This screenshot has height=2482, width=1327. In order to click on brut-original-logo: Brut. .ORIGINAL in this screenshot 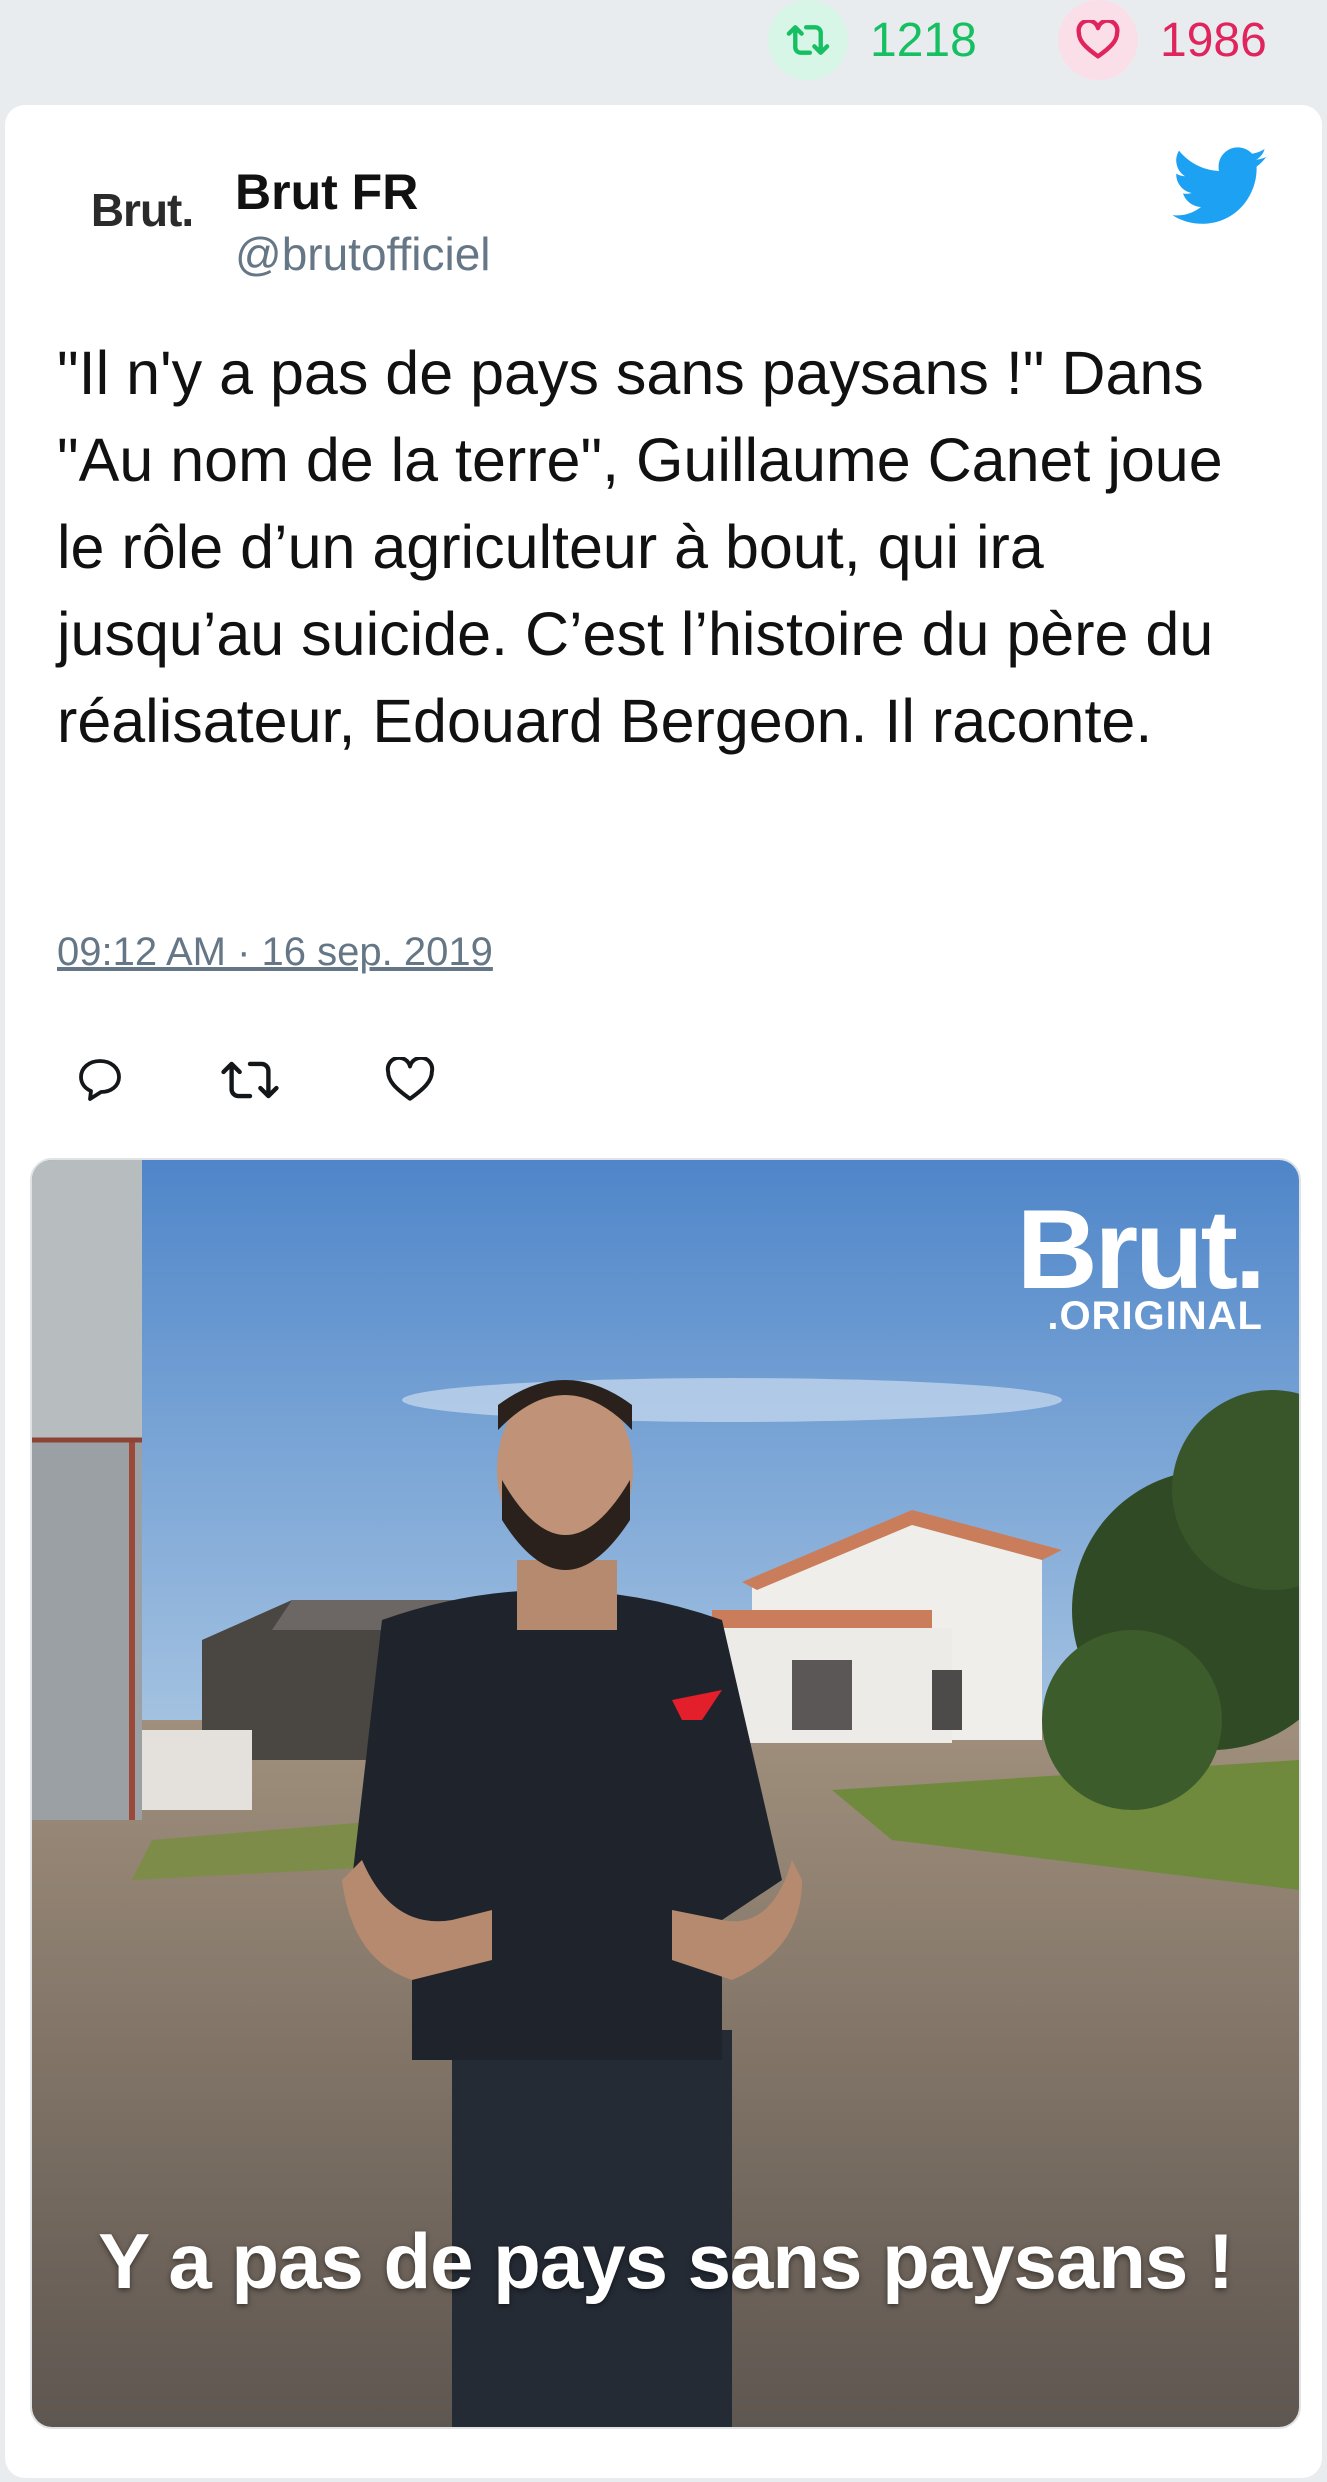, I will do `click(1141, 1263)`.